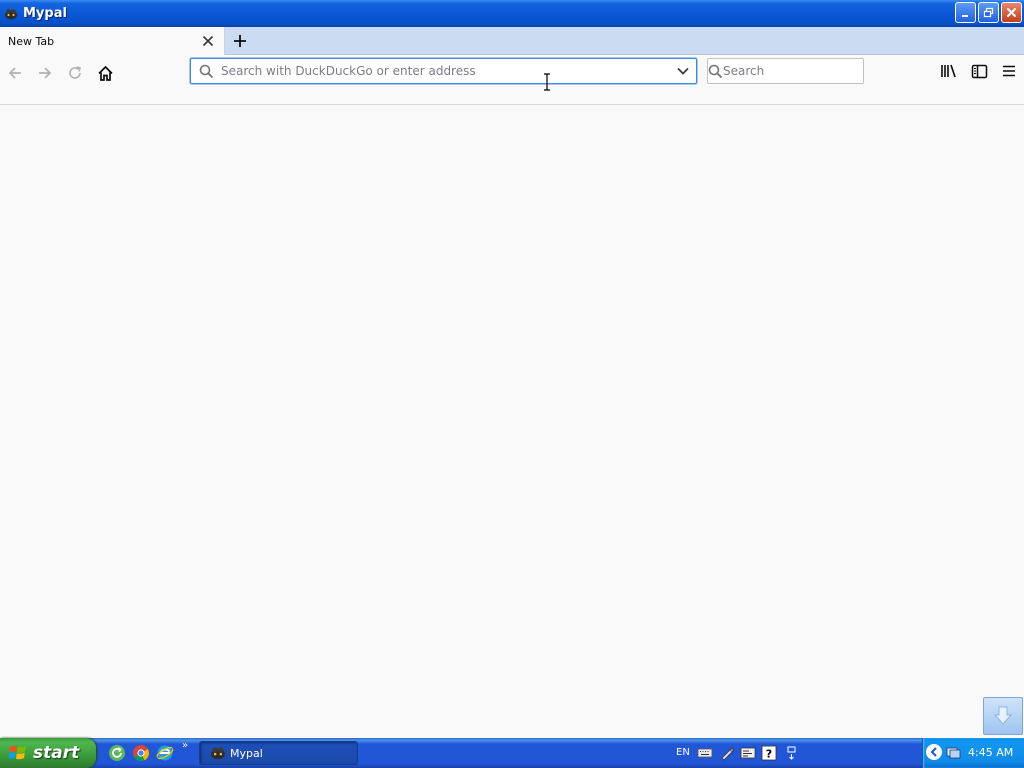  I want to click on restore-languagebar-icon, so click(792, 753).